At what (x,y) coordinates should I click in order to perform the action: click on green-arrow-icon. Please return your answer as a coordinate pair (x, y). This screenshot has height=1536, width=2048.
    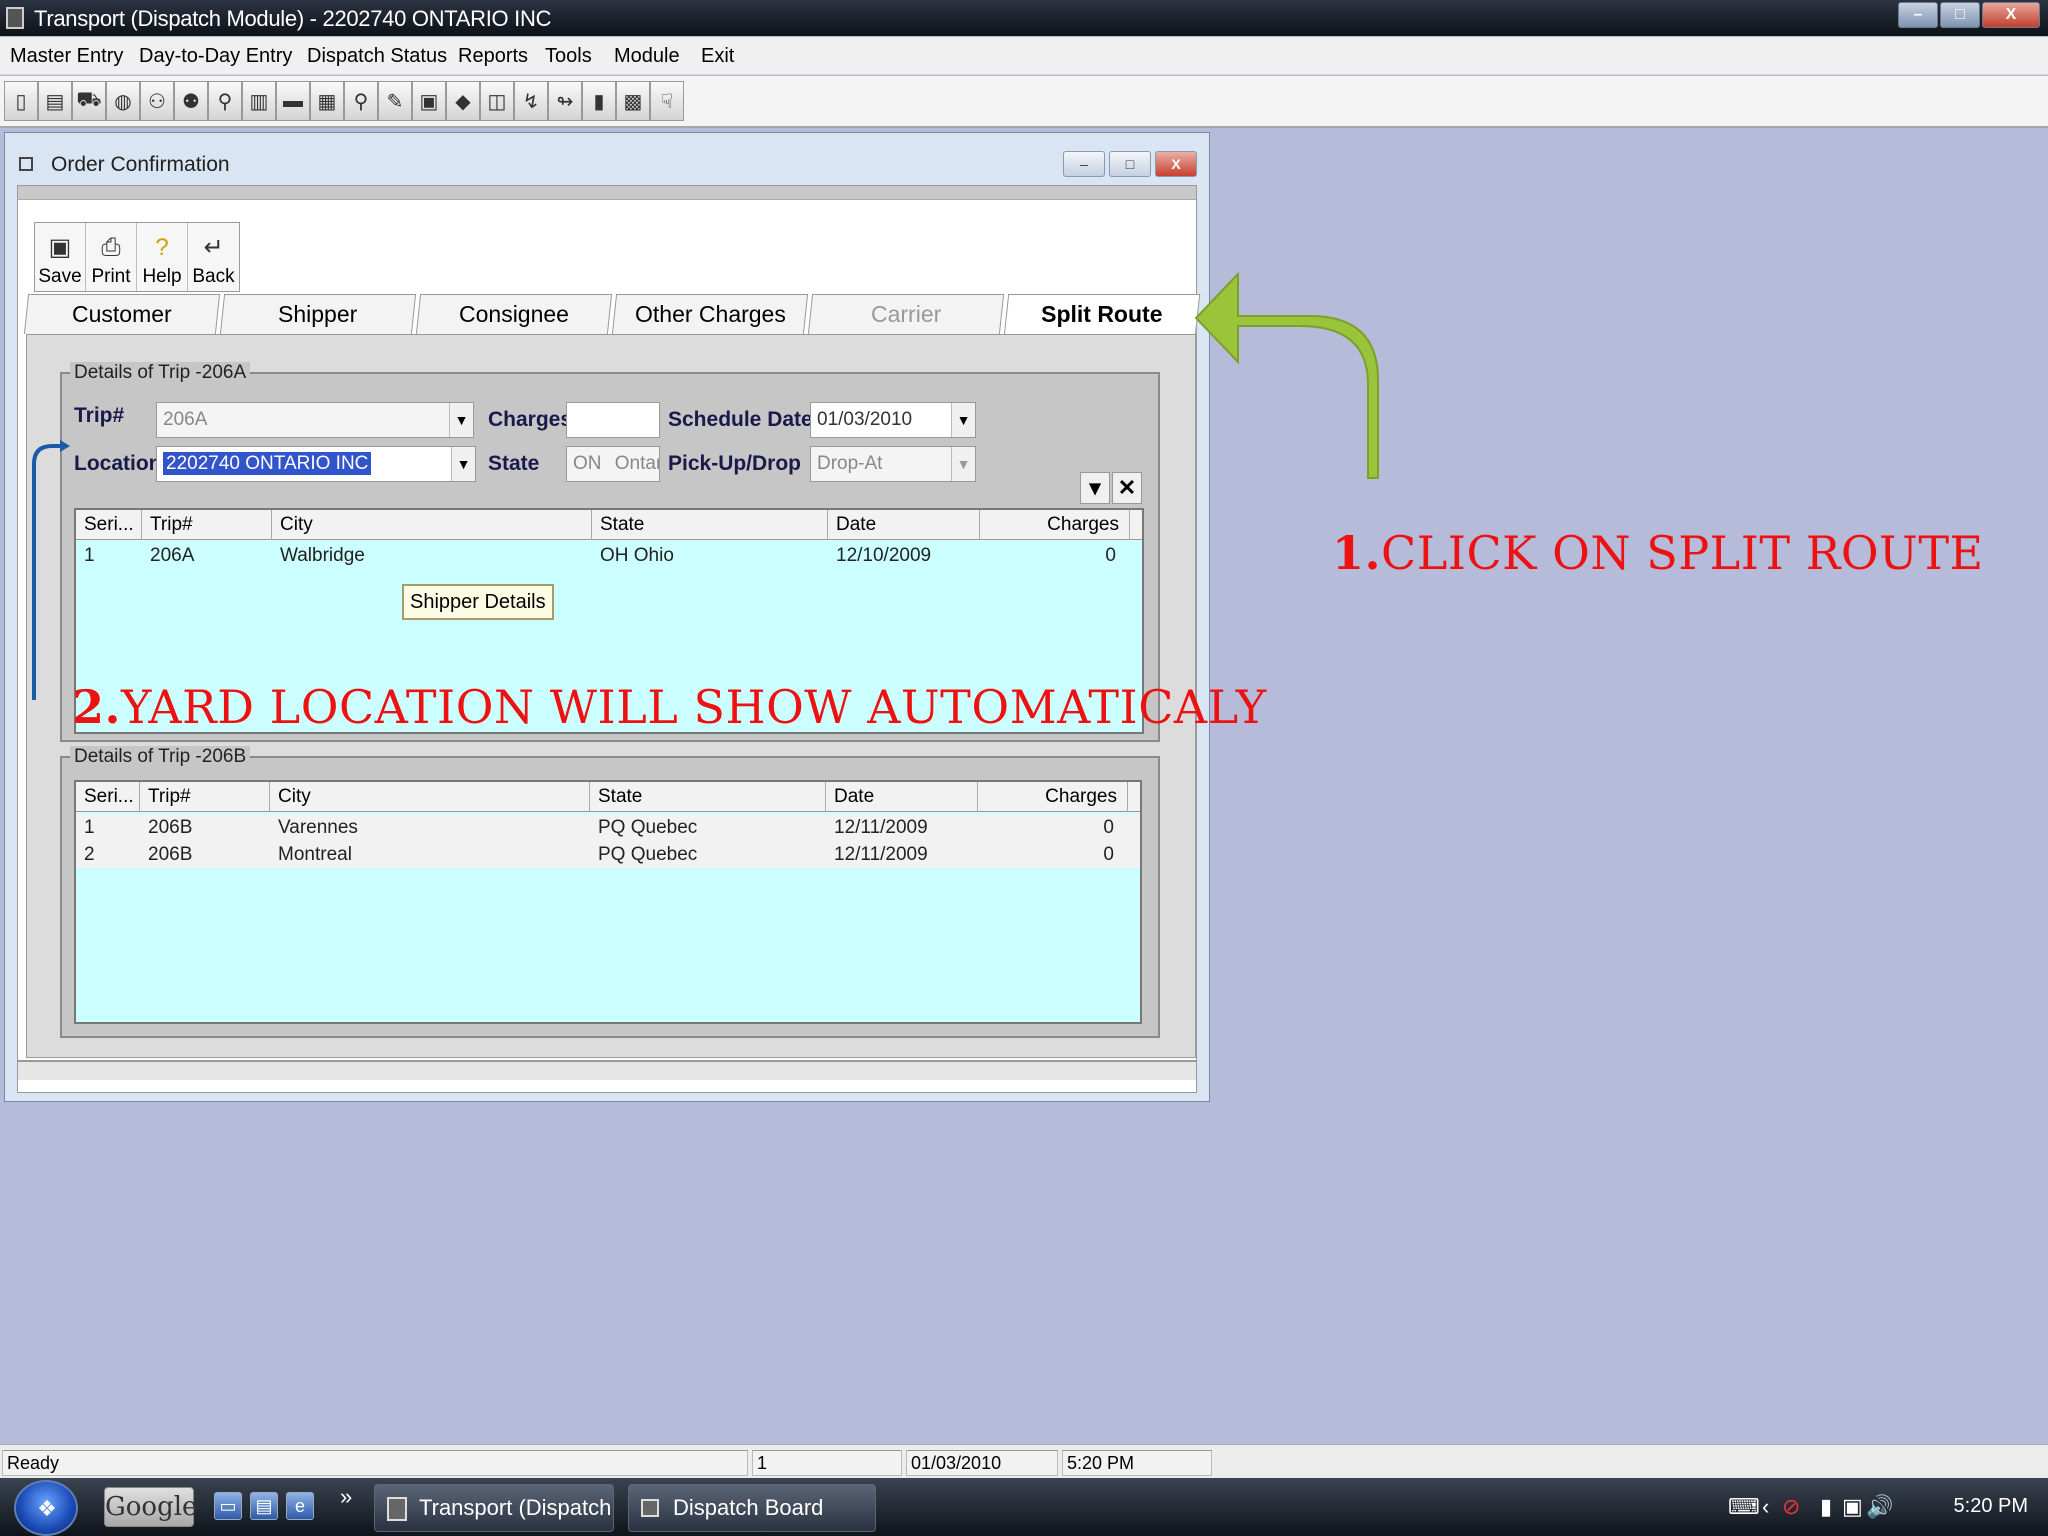
    Looking at the image, I should click on (1286, 375).